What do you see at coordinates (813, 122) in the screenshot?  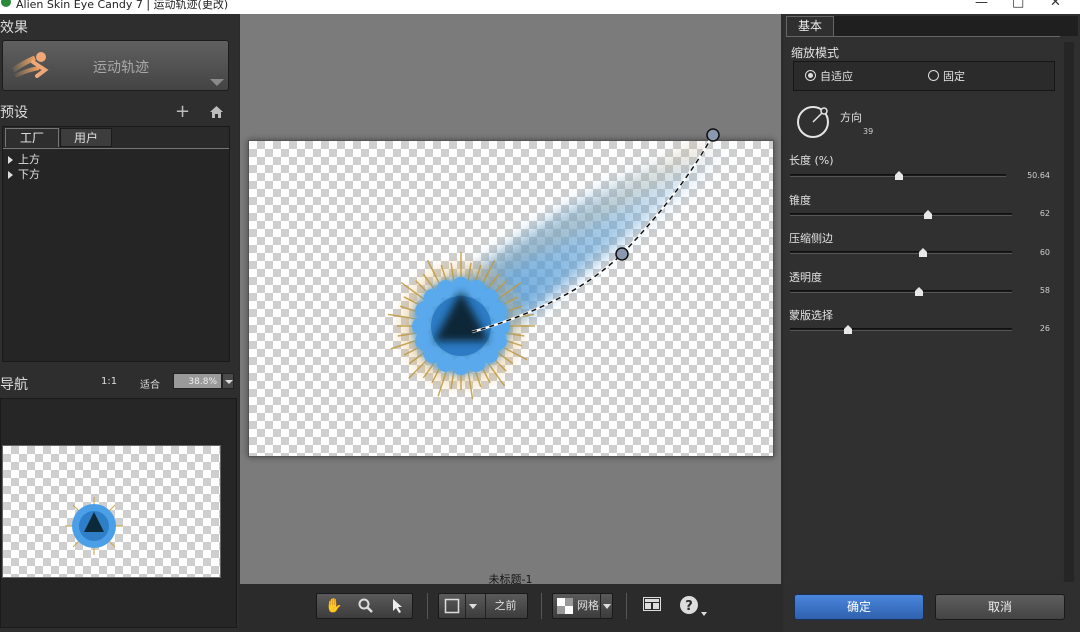 I see `direction-dial` at bounding box center [813, 122].